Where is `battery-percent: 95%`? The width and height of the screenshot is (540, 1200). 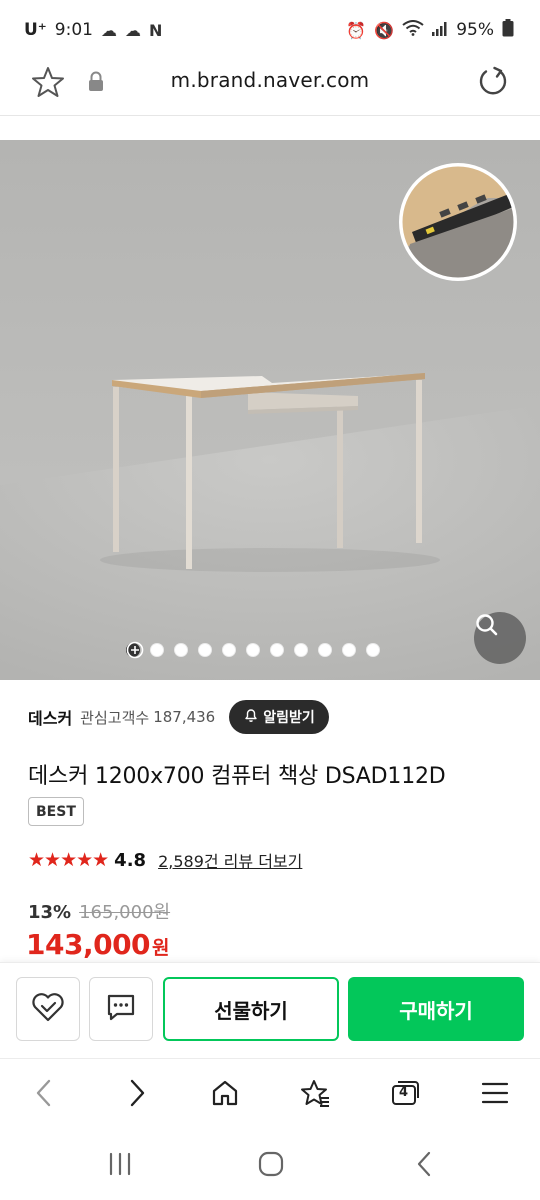 battery-percent: 95% is located at coordinates (475, 30).